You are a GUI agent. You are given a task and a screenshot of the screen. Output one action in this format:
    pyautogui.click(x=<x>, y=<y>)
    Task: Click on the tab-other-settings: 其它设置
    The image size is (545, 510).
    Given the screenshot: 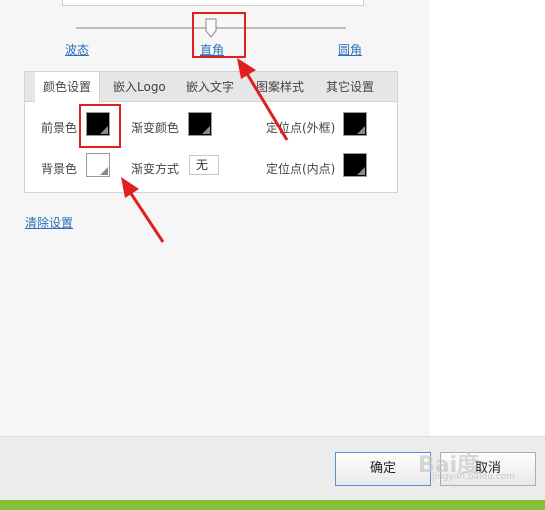 What is the action you would take?
    pyautogui.click(x=350, y=87)
    